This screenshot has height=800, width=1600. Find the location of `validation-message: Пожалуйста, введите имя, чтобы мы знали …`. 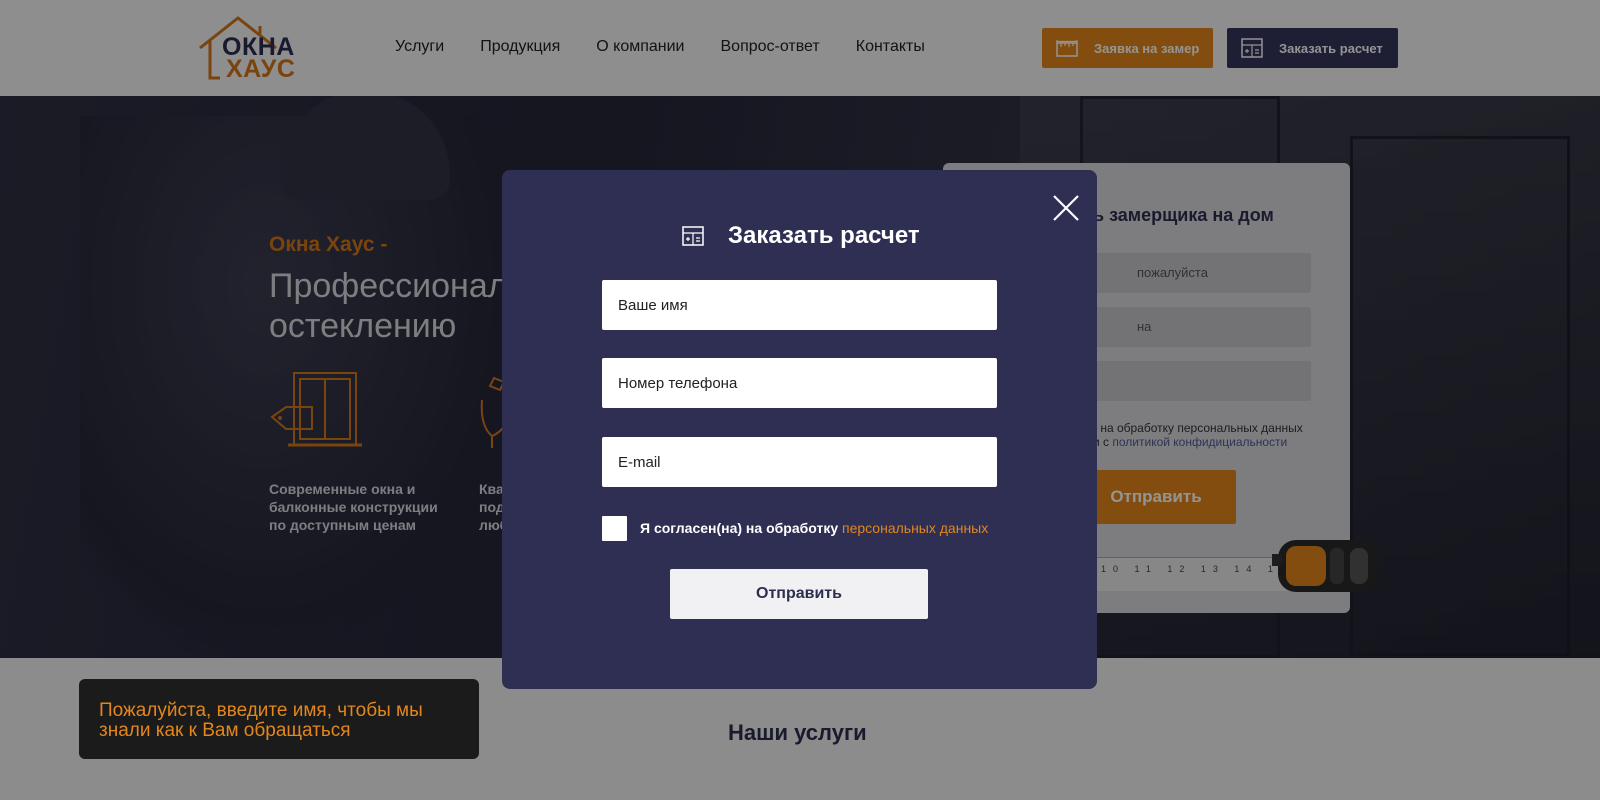

validation-message: Пожалуйста, введите имя, чтобы мы знали … is located at coordinates (261, 720).